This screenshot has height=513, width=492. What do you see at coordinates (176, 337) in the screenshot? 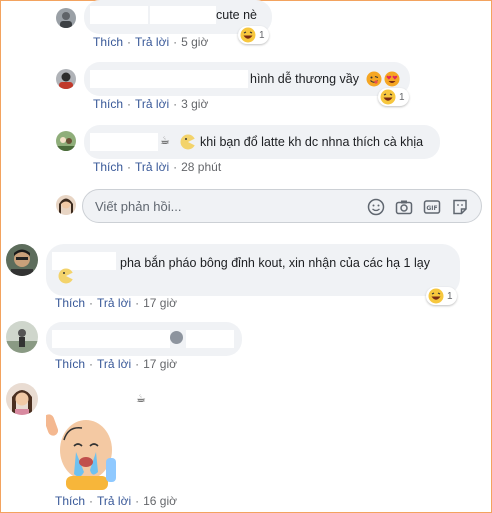
I see `verified-icon` at bounding box center [176, 337].